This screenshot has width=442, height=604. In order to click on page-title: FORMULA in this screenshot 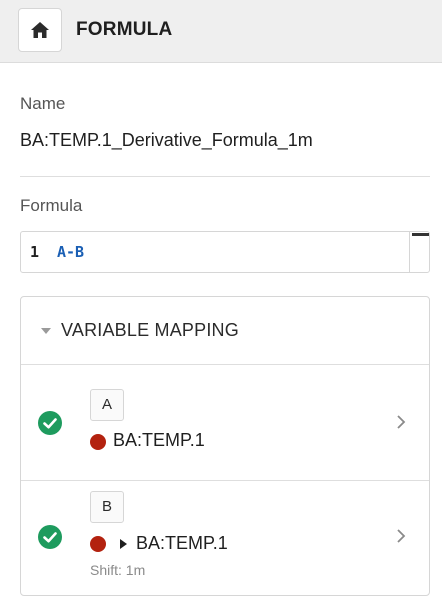, I will do `click(124, 29)`.